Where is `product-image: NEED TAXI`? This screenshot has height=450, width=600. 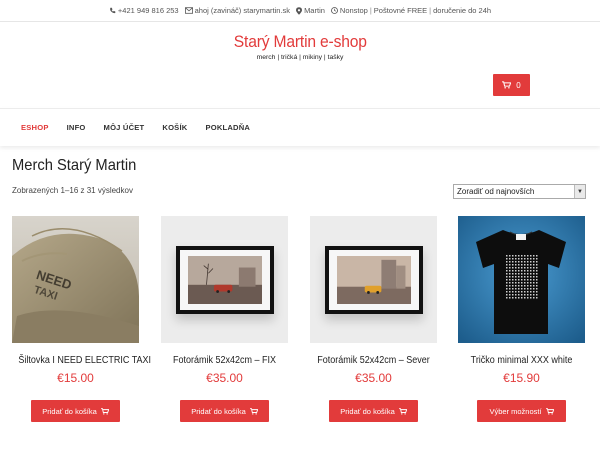
product-image: NEED TAXI is located at coordinates (75, 279).